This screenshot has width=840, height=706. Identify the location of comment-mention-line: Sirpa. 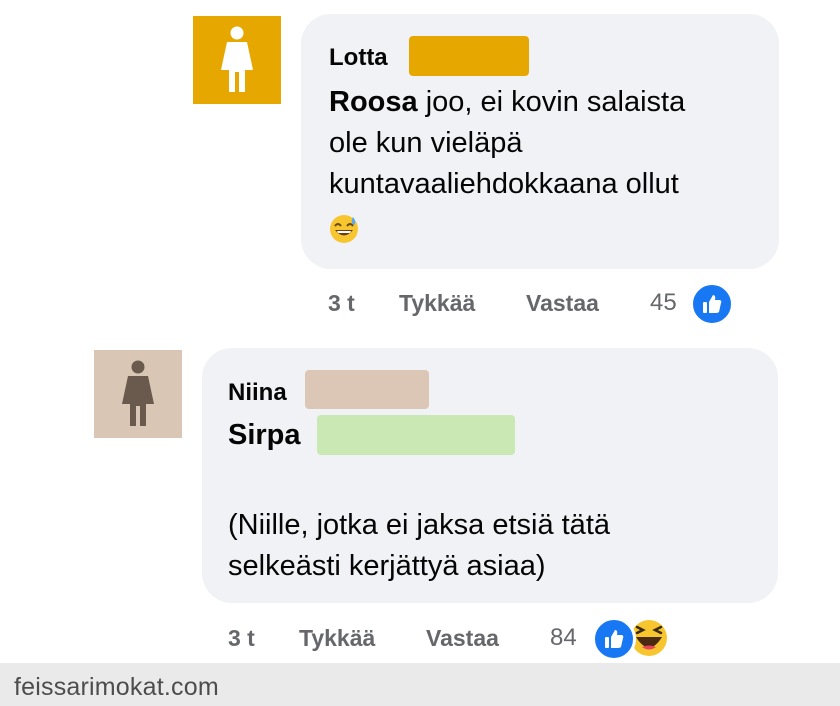
(264, 435).